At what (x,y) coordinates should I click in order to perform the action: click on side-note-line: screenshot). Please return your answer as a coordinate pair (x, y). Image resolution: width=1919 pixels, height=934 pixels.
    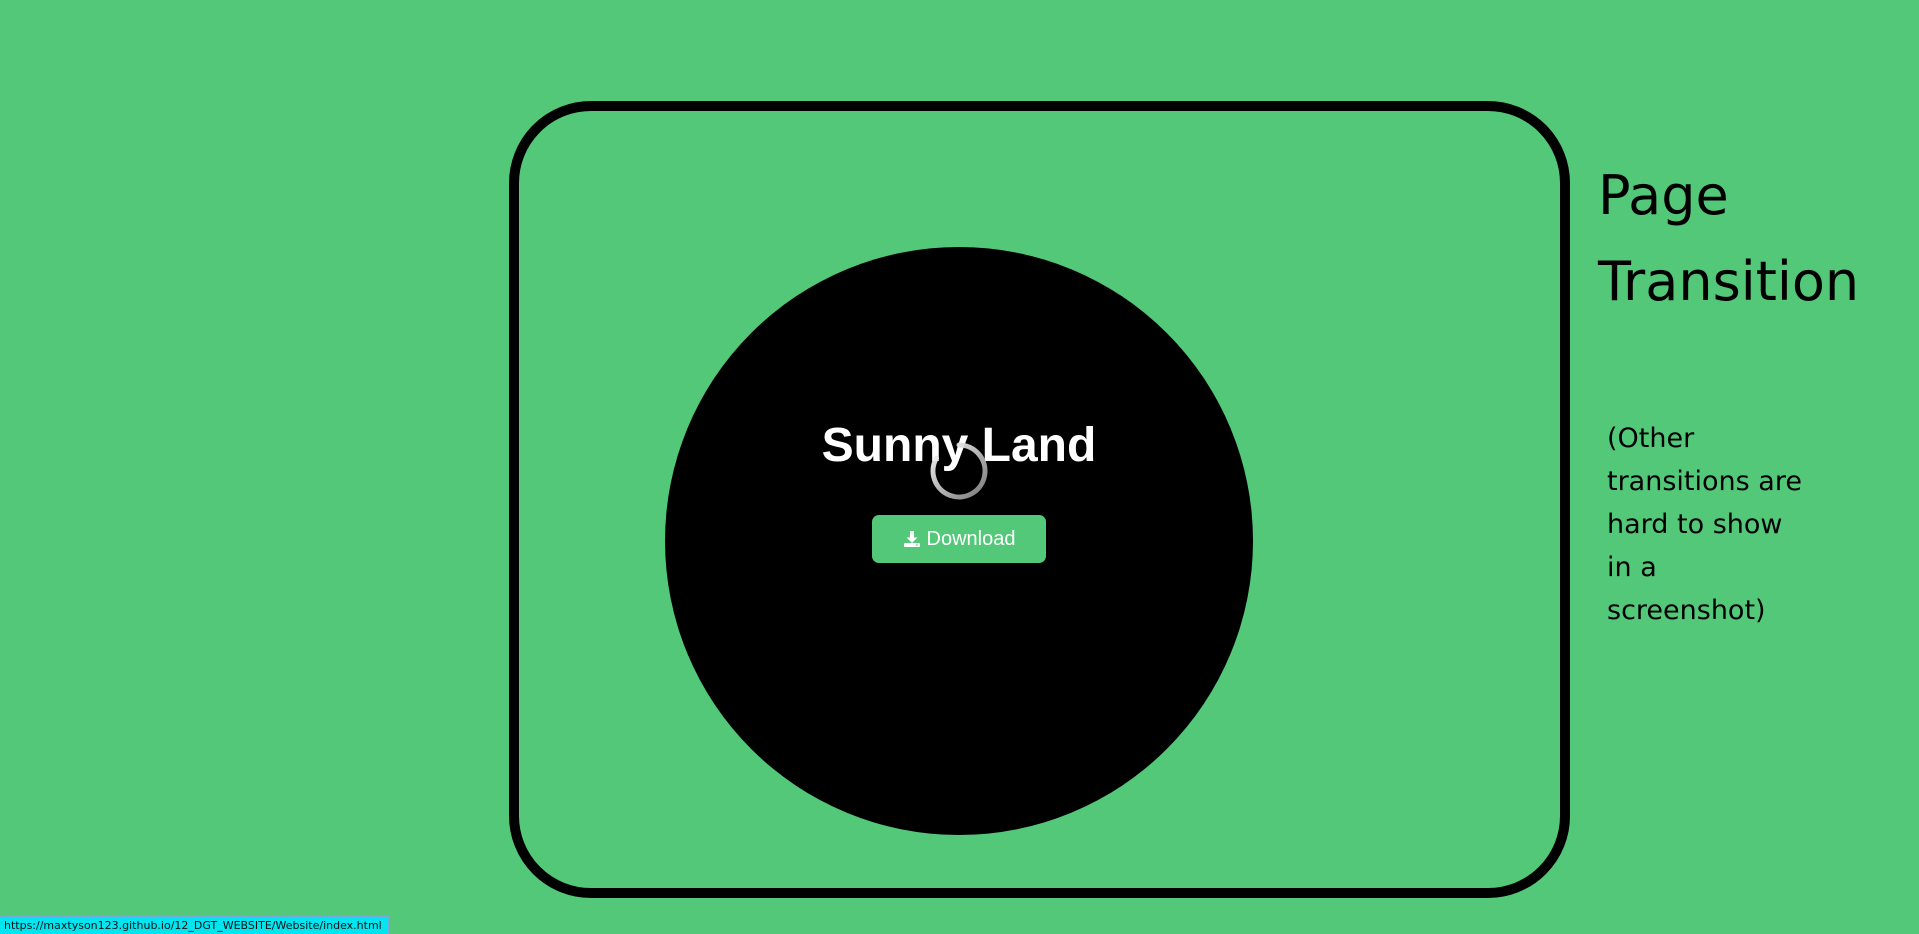
    Looking at the image, I should click on (1686, 610).